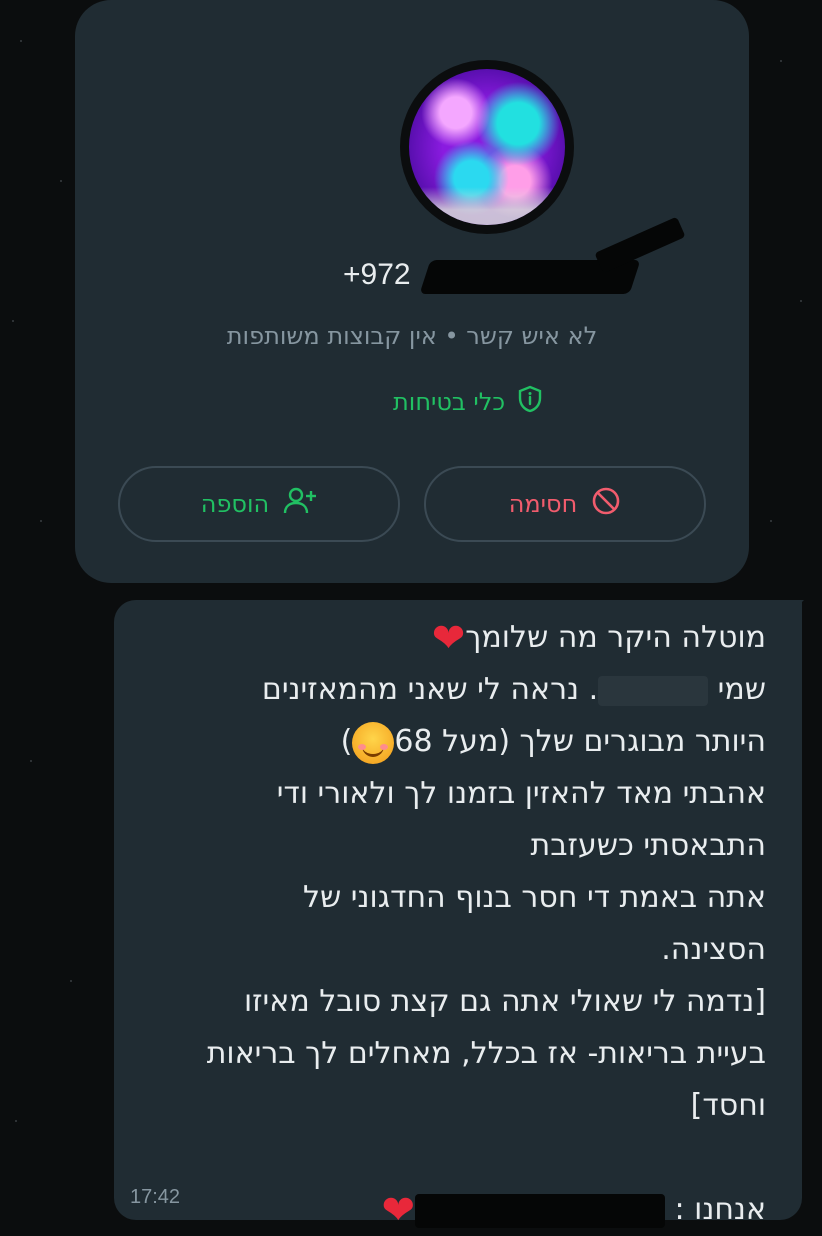 Image resolution: width=822 pixels, height=1236 pixels. Describe the element at coordinates (728, 1105) in the screenshot. I see `message-line: וחסד]` at that location.